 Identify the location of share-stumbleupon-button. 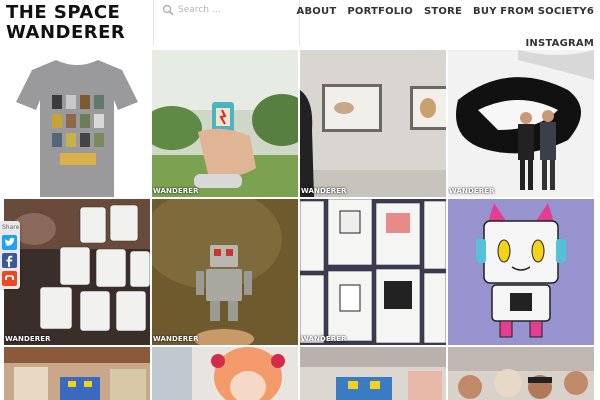
(9, 278).